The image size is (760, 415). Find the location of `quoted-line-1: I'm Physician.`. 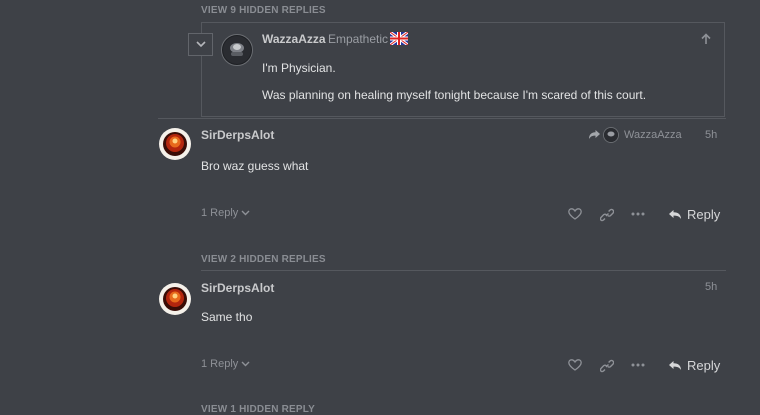

quoted-line-1: I'm Physician. is located at coordinates (299, 68).